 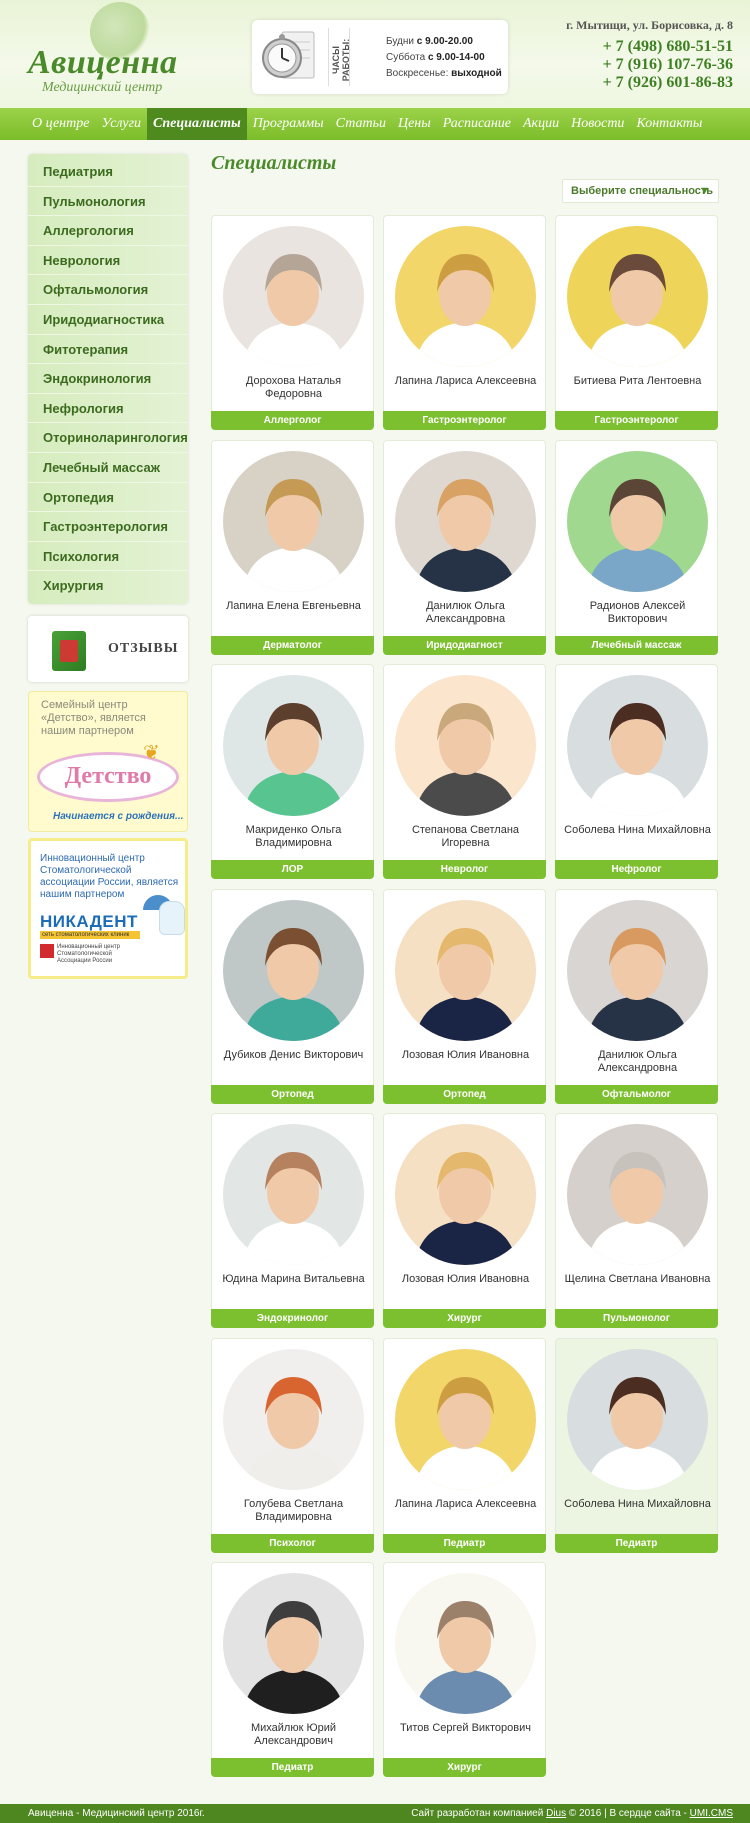 I want to click on specialist-card: Соболева Нина Михайловна Нефролог, so click(x=636, y=771).